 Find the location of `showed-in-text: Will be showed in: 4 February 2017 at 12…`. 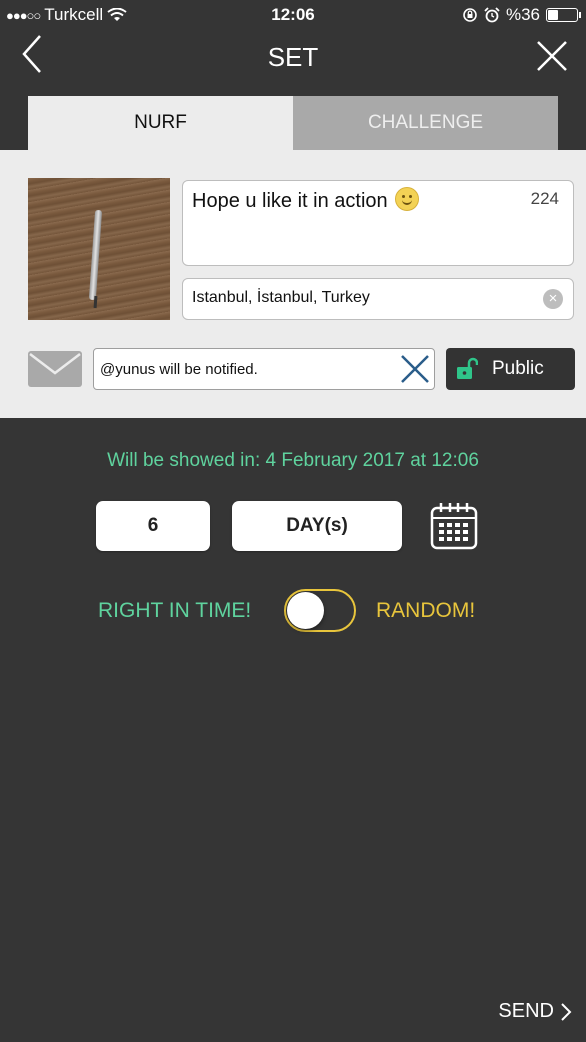

showed-in-text: Will be showed in: 4 February 2017 at 12… is located at coordinates (293, 460).